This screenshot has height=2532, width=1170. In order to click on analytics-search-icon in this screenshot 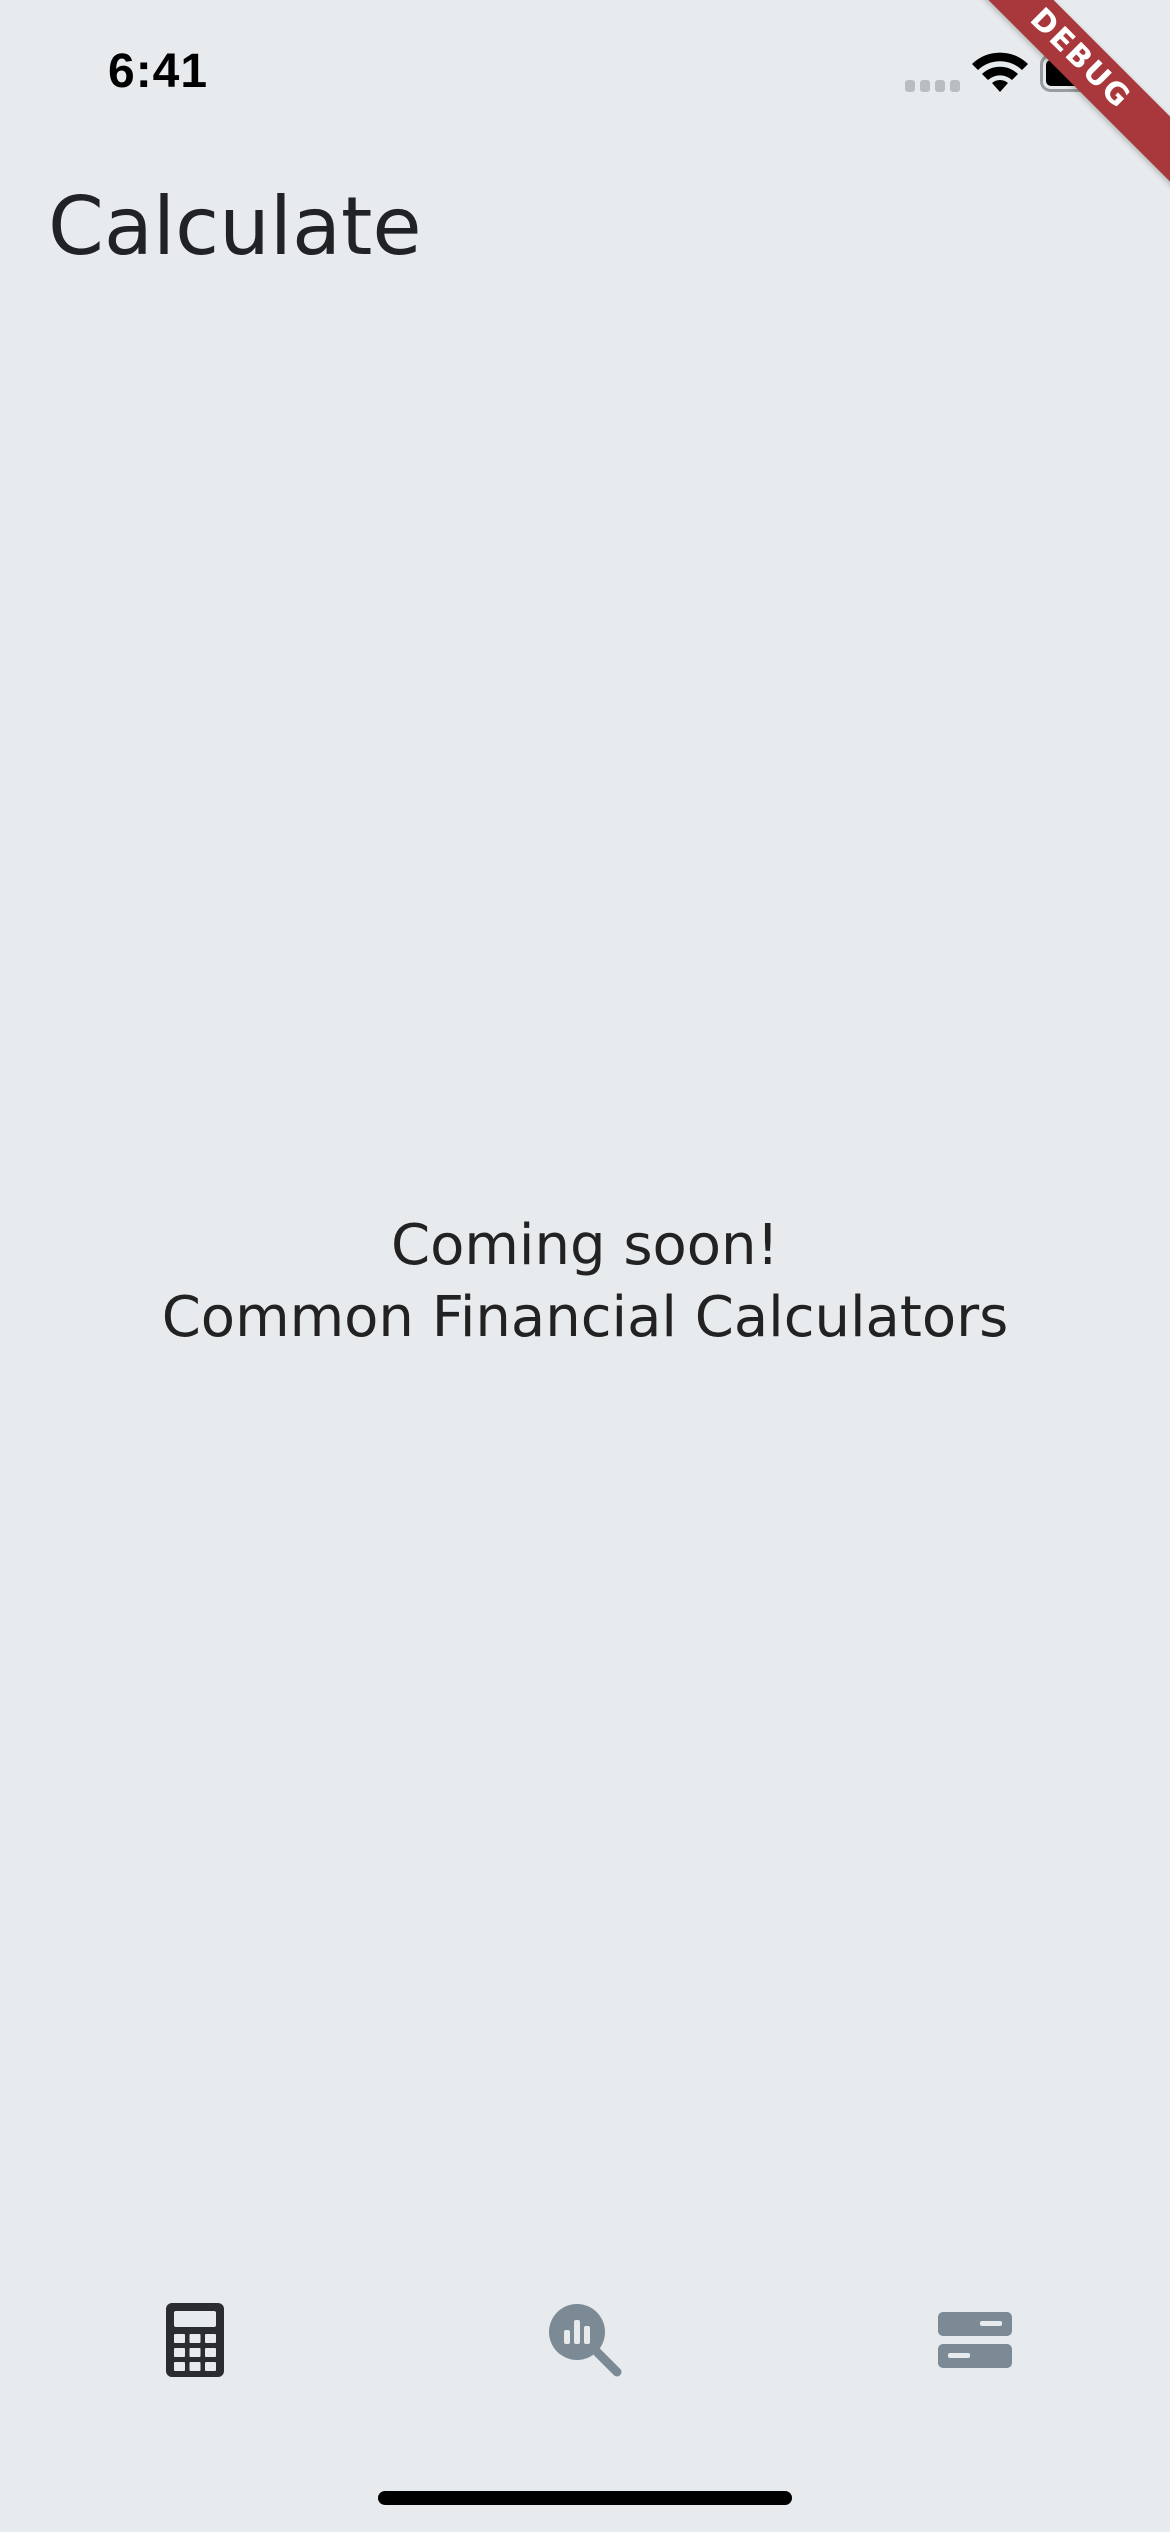, I will do `click(585, 2340)`.